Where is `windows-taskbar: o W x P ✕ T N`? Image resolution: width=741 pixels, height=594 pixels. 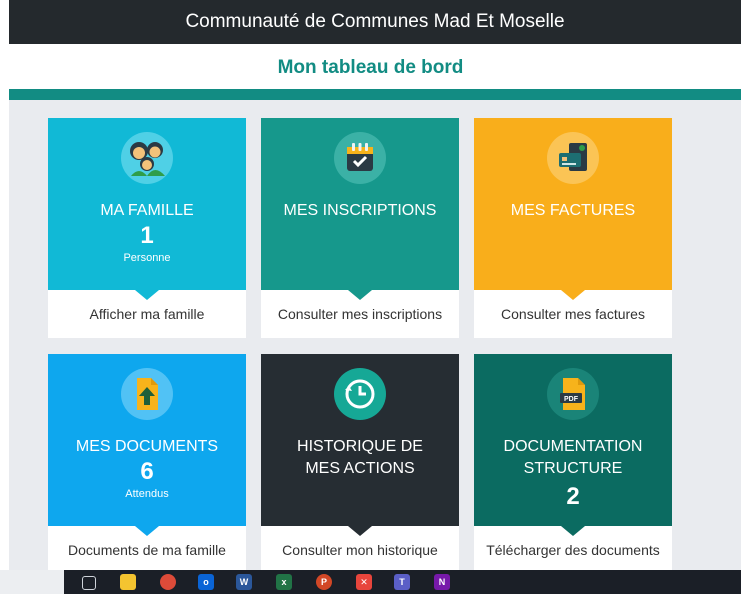 windows-taskbar: o W x P ✕ T N is located at coordinates (370, 582).